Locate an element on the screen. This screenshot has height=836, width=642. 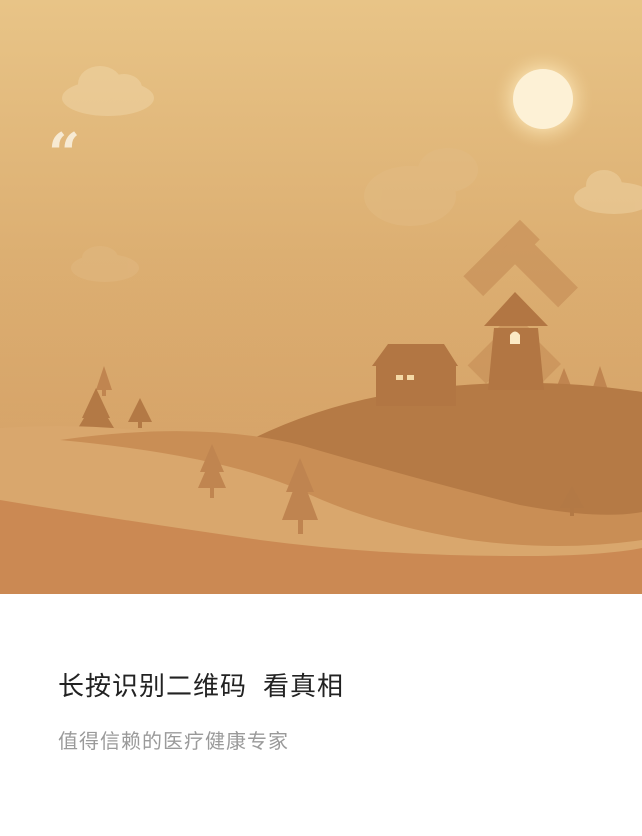
house-icon is located at coordinates (415, 375).